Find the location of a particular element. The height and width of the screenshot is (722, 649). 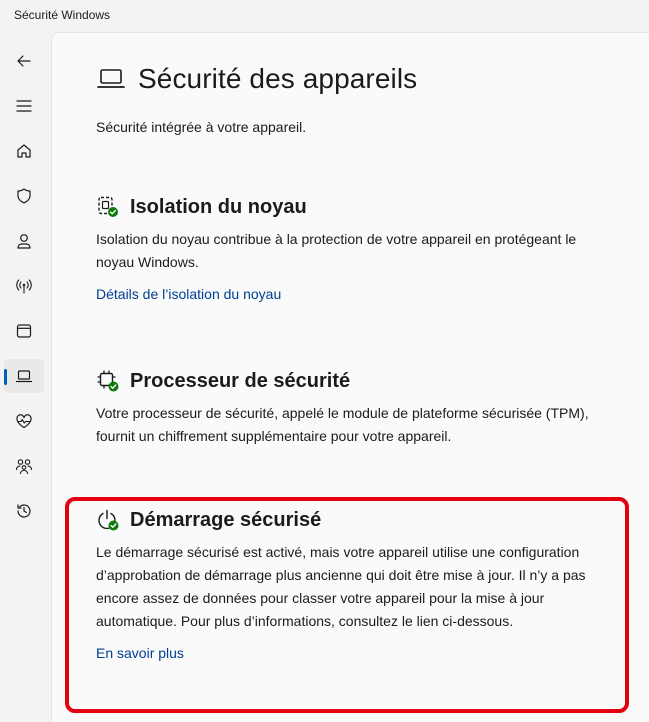

nav-device-security is located at coordinates (24, 376).